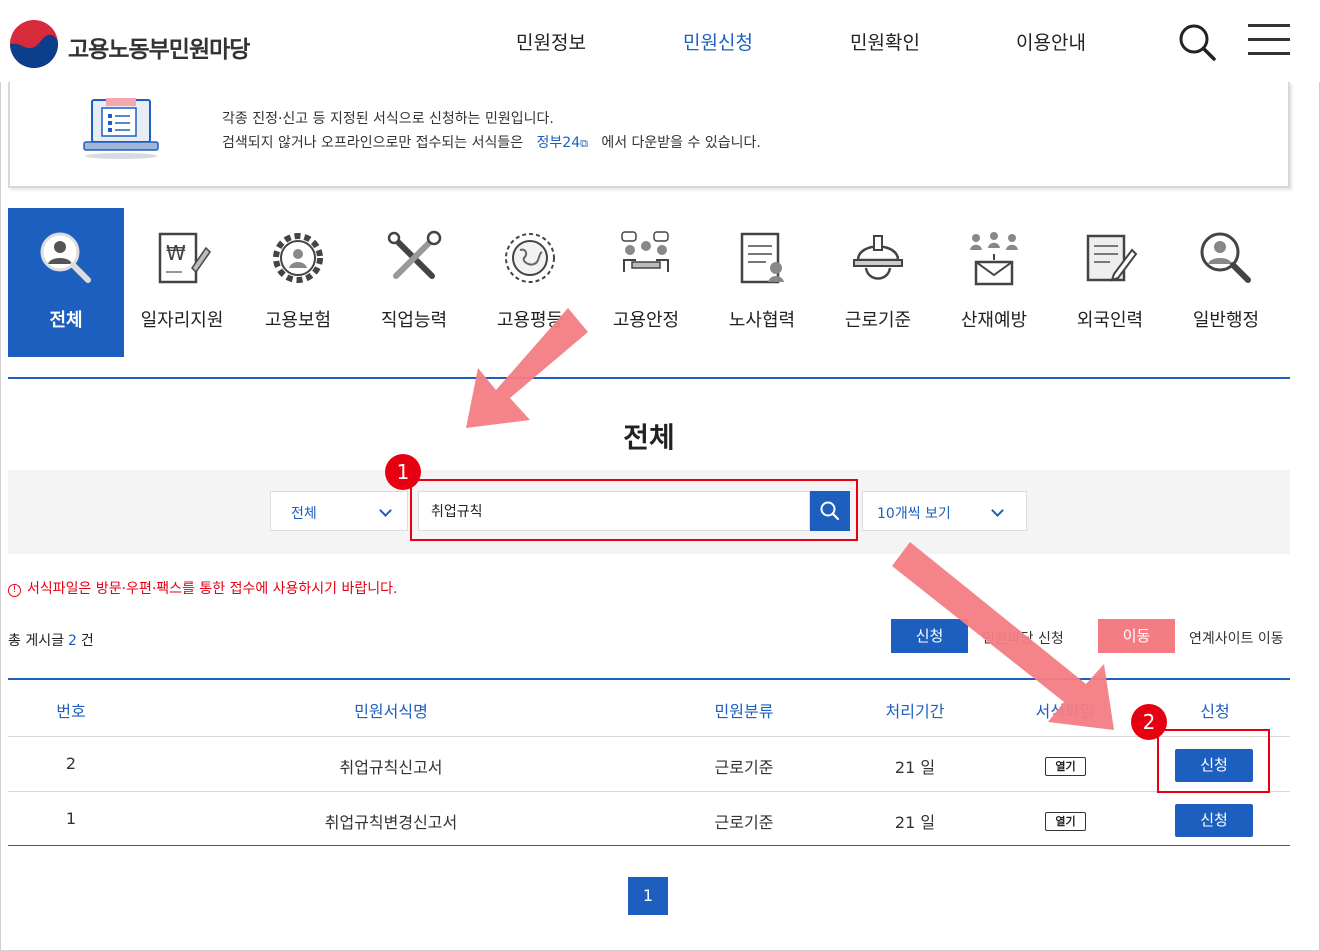  Describe the element at coordinates (762, 320) in the screenshot. I see `tab-label: 노사협력` at that location.